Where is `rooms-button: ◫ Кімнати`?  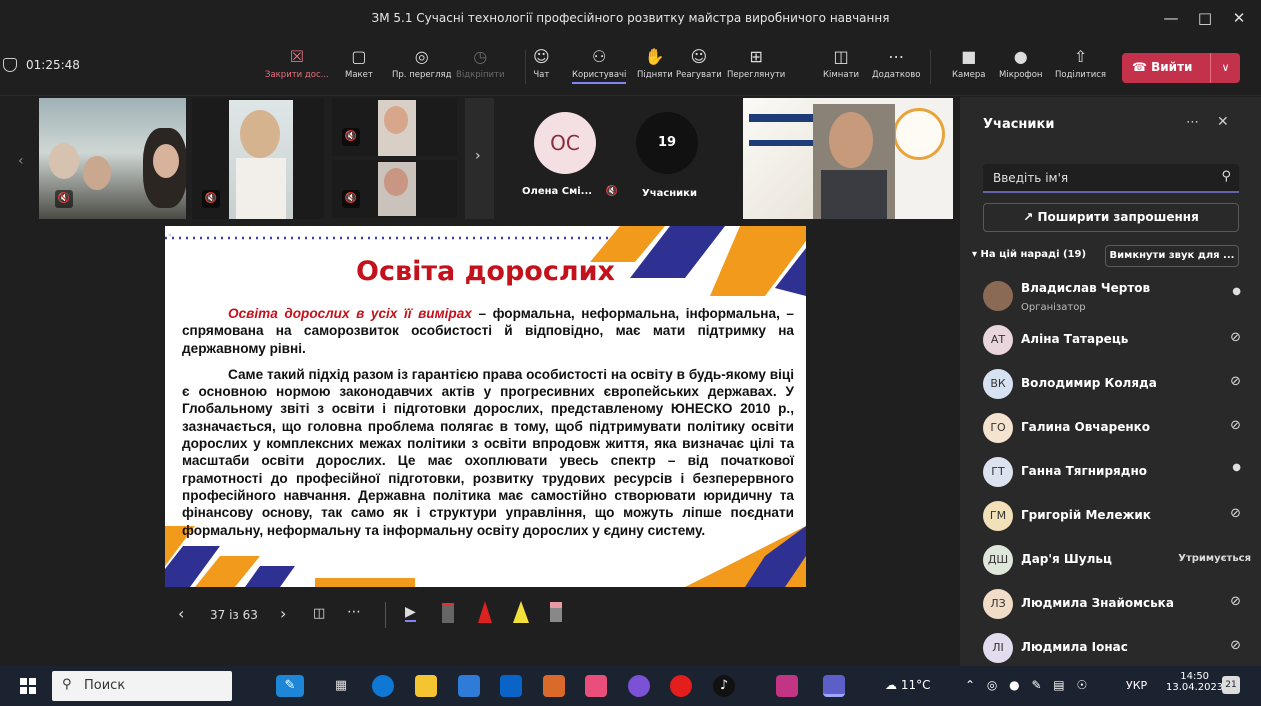
rooms-button: ◫ Кімнати is located at coordinates (841, 63).